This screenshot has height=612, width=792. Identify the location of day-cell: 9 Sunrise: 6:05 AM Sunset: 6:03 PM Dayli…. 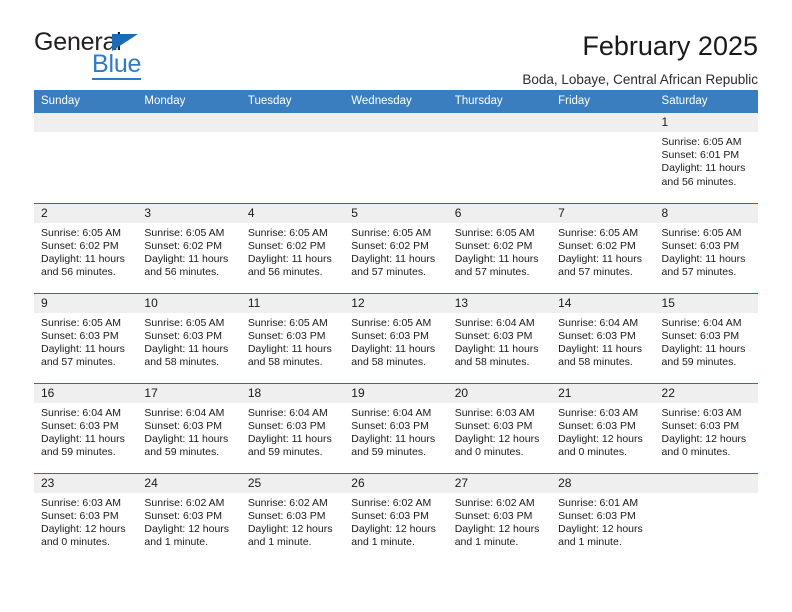
(86, 337).